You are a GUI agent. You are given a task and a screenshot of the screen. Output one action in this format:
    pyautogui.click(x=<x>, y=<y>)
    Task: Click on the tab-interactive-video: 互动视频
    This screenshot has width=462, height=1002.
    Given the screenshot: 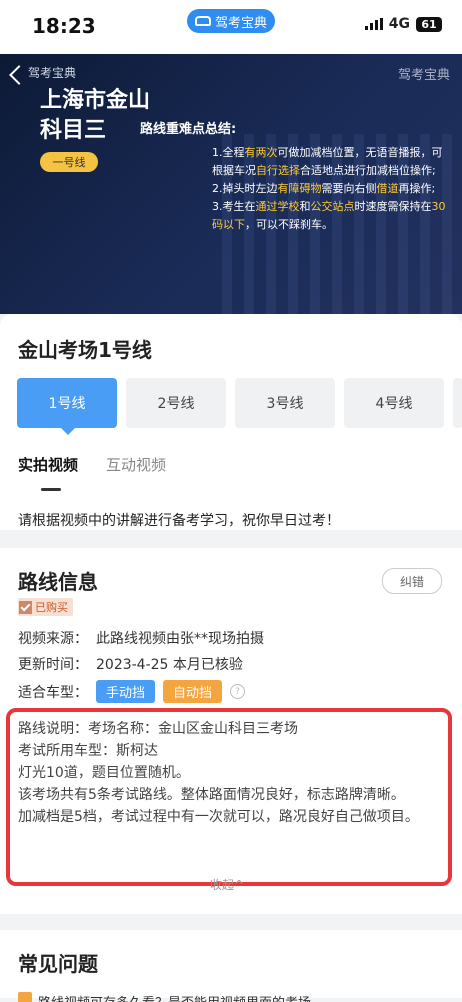 What is the action you would take?
    pyautogui.click(x=136, y=464)
    